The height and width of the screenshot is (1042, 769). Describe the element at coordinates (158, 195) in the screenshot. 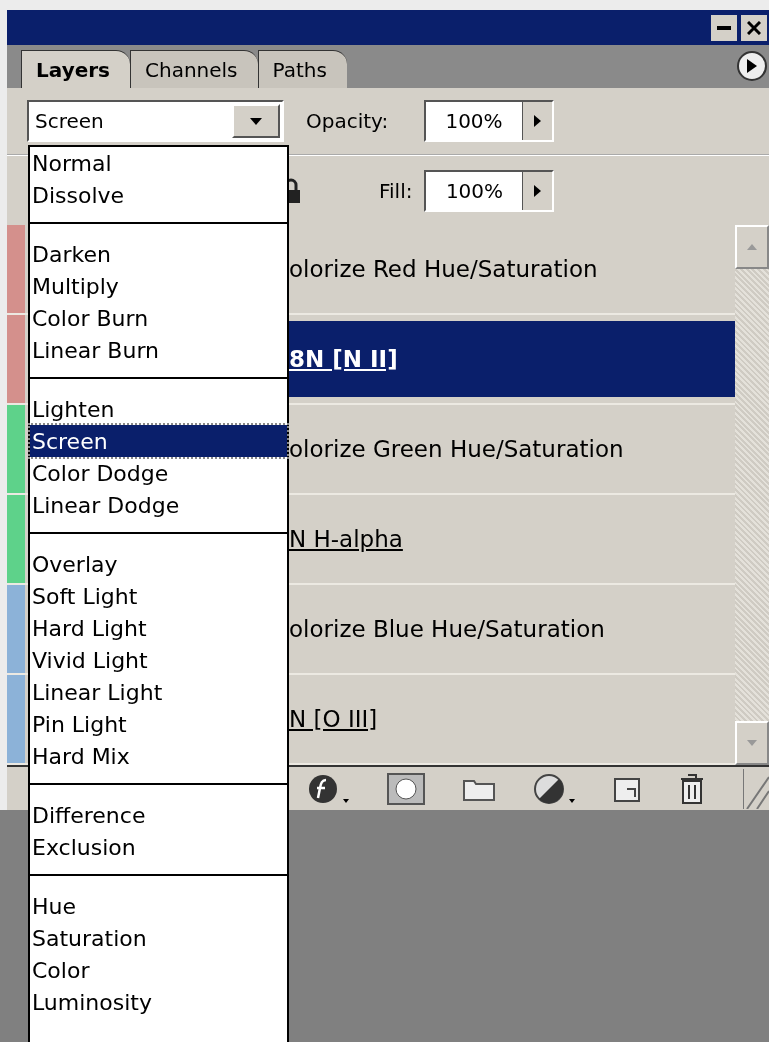

I see `menu-item: Dissolve` at that location.